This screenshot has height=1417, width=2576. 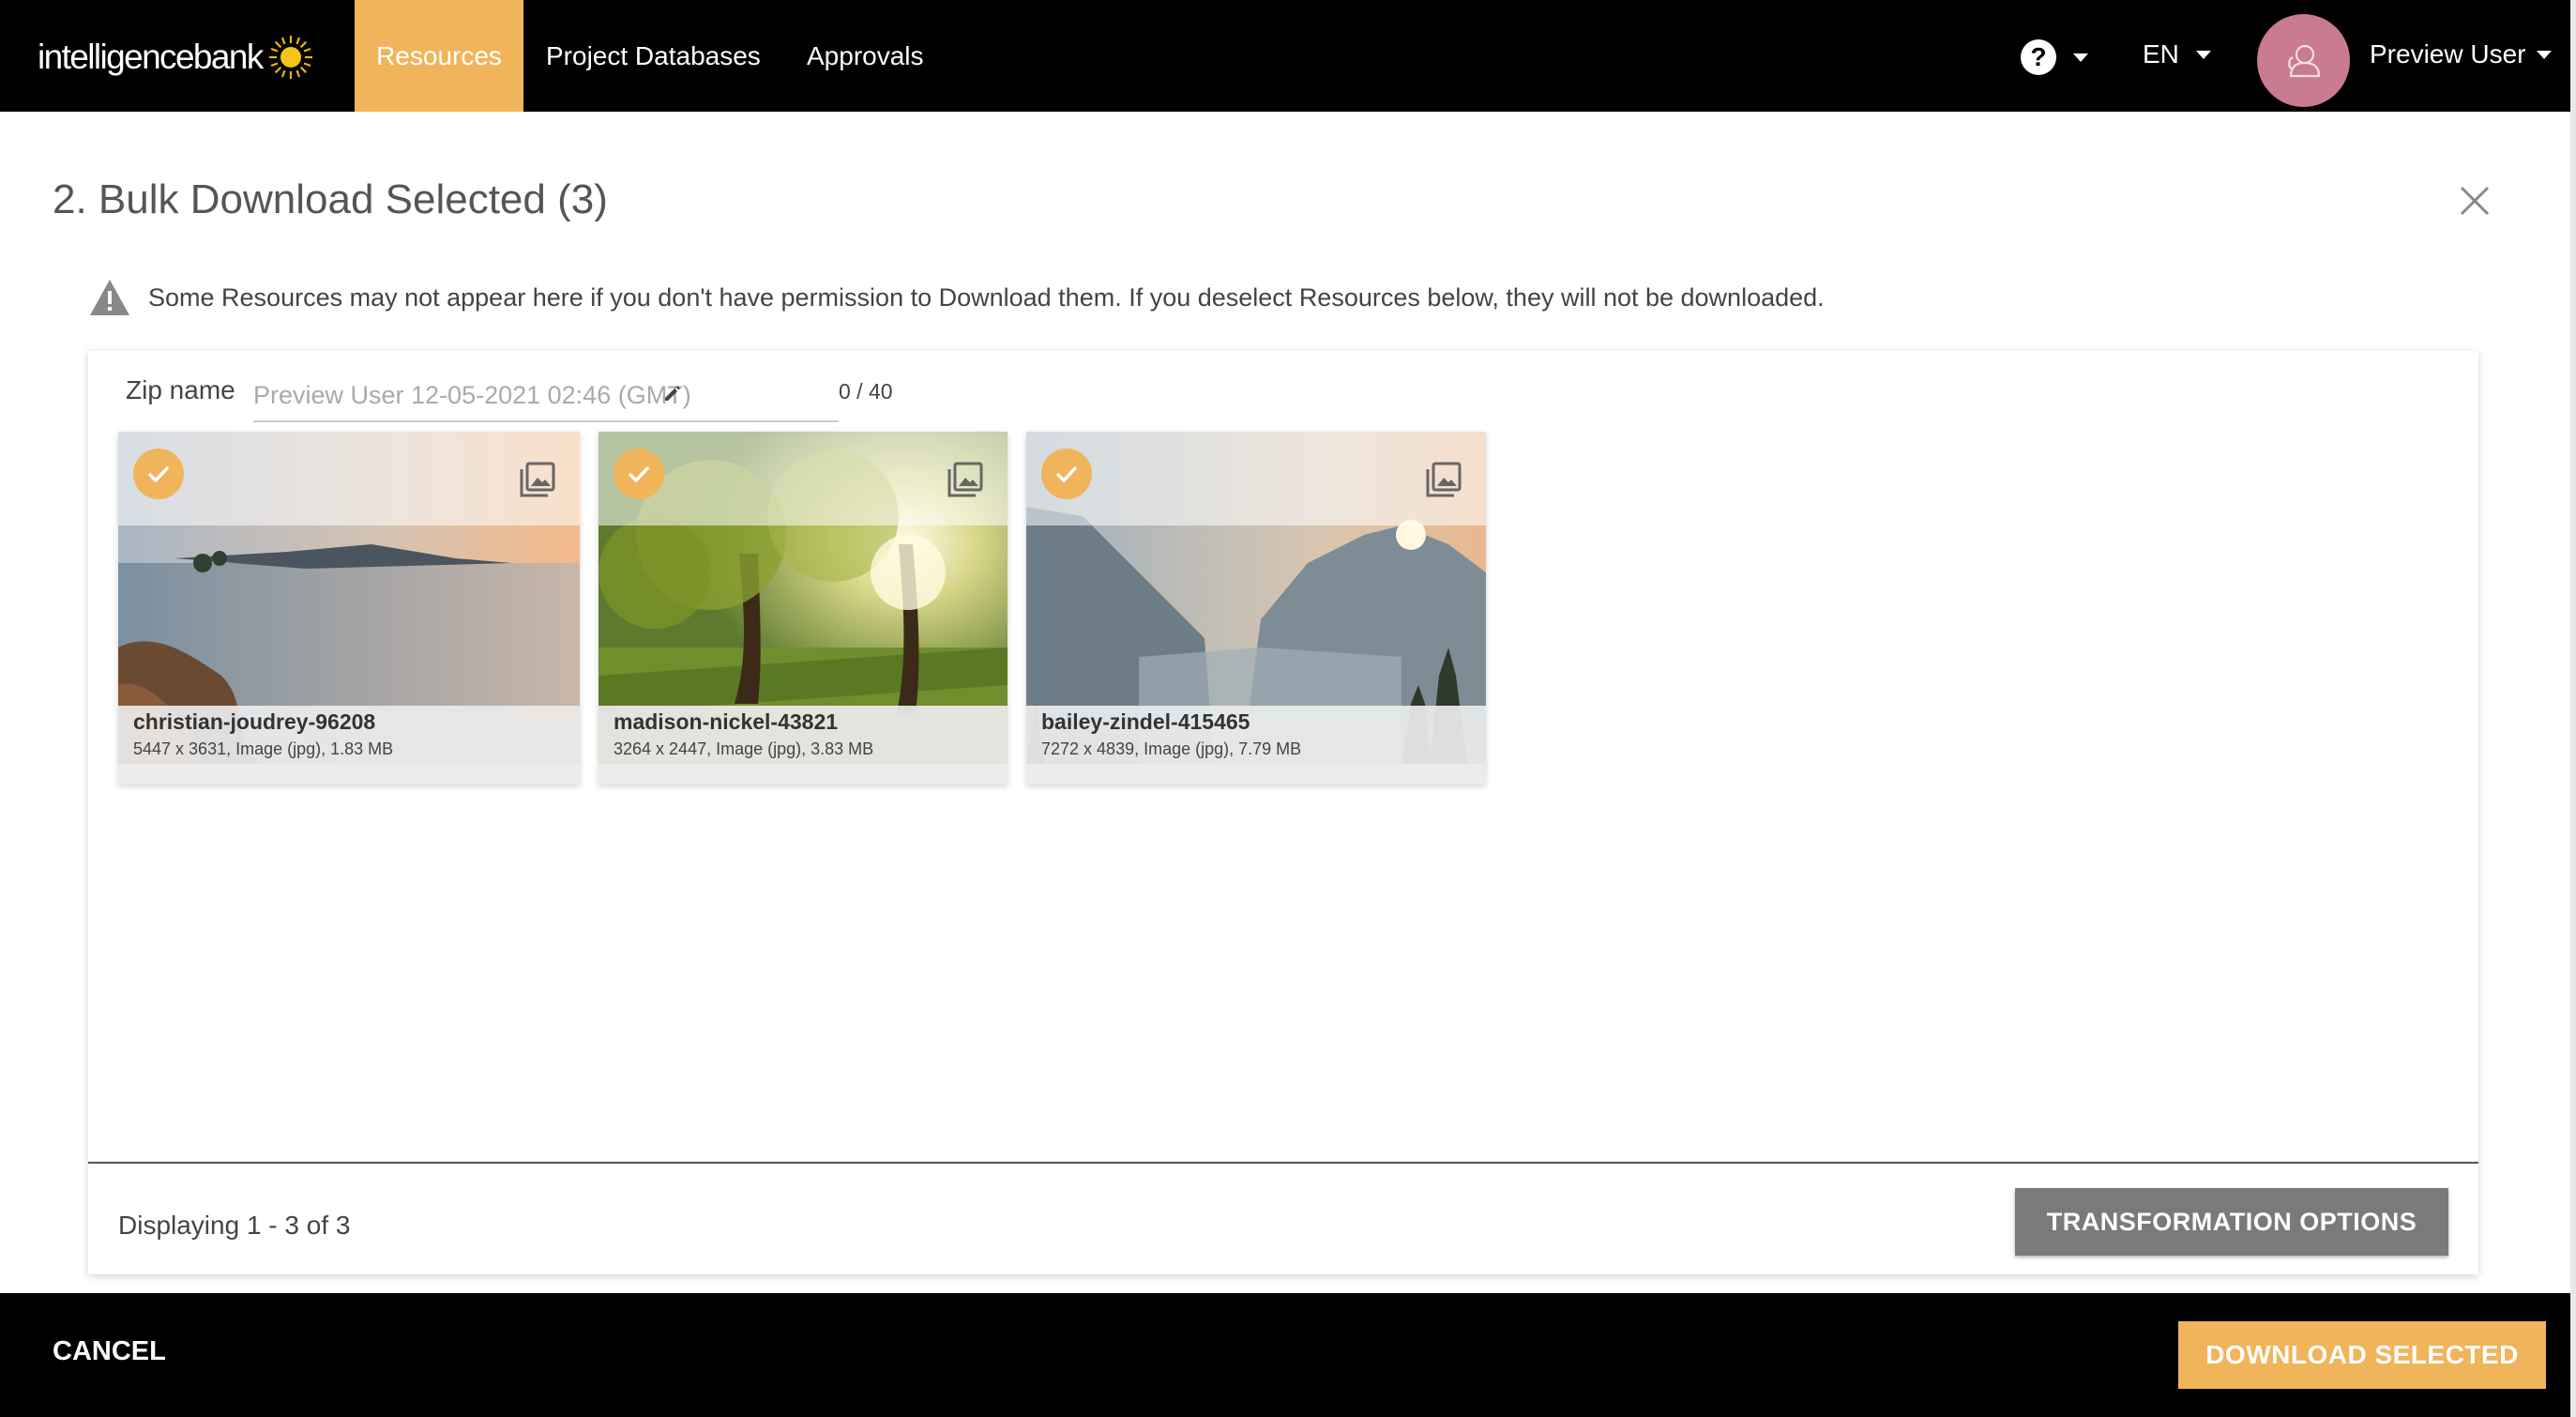 What do you see at coordinates (263, 748) in the screenshot?
I see `resource-info: 5447 x 3631, Image (jpg), 1.83 MB` at bounding box center [263, 748].